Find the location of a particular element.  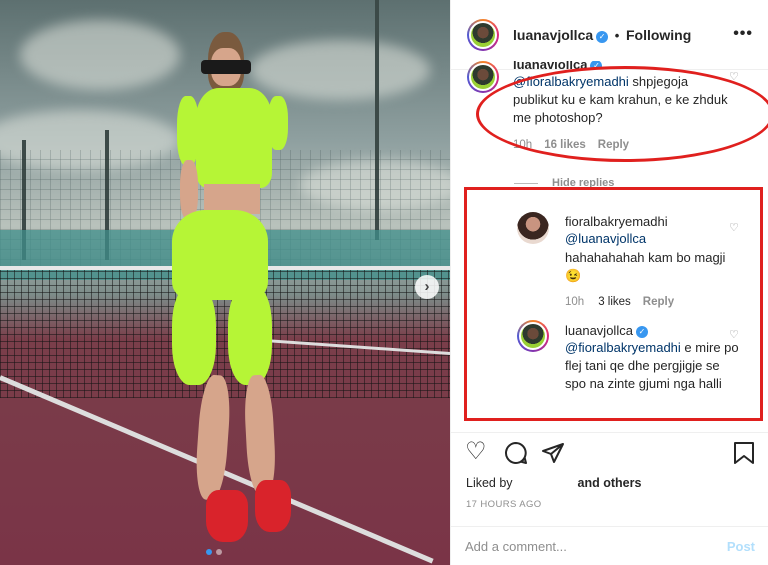

sunglasses is located at coordinates (226, 67).